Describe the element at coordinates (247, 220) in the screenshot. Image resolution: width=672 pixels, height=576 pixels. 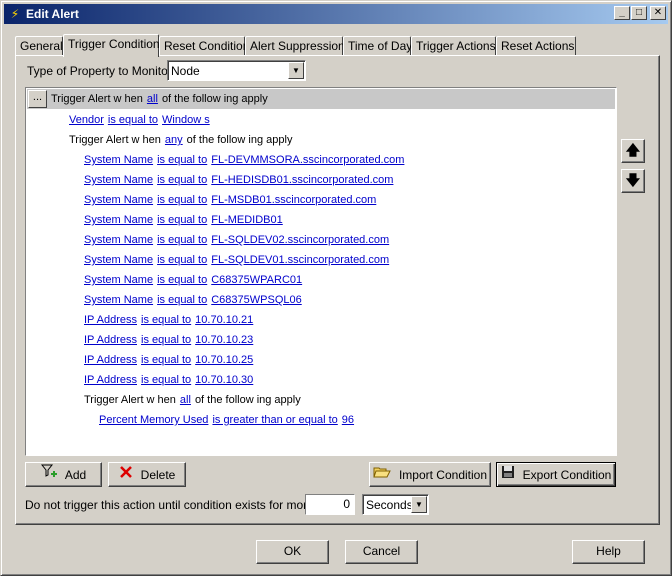
I see `condition-value-link: FL-MEDIDB01` at that location.